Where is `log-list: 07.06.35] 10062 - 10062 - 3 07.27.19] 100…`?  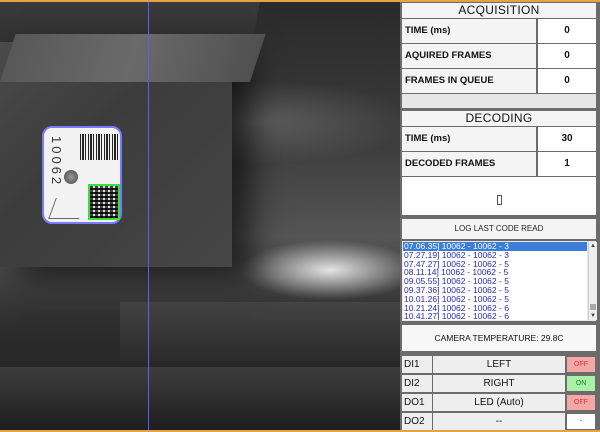
log-list: 07.06.35] 10062 - 10062 - 3 07.27.19] 100… is located at coordinates (495, 281).